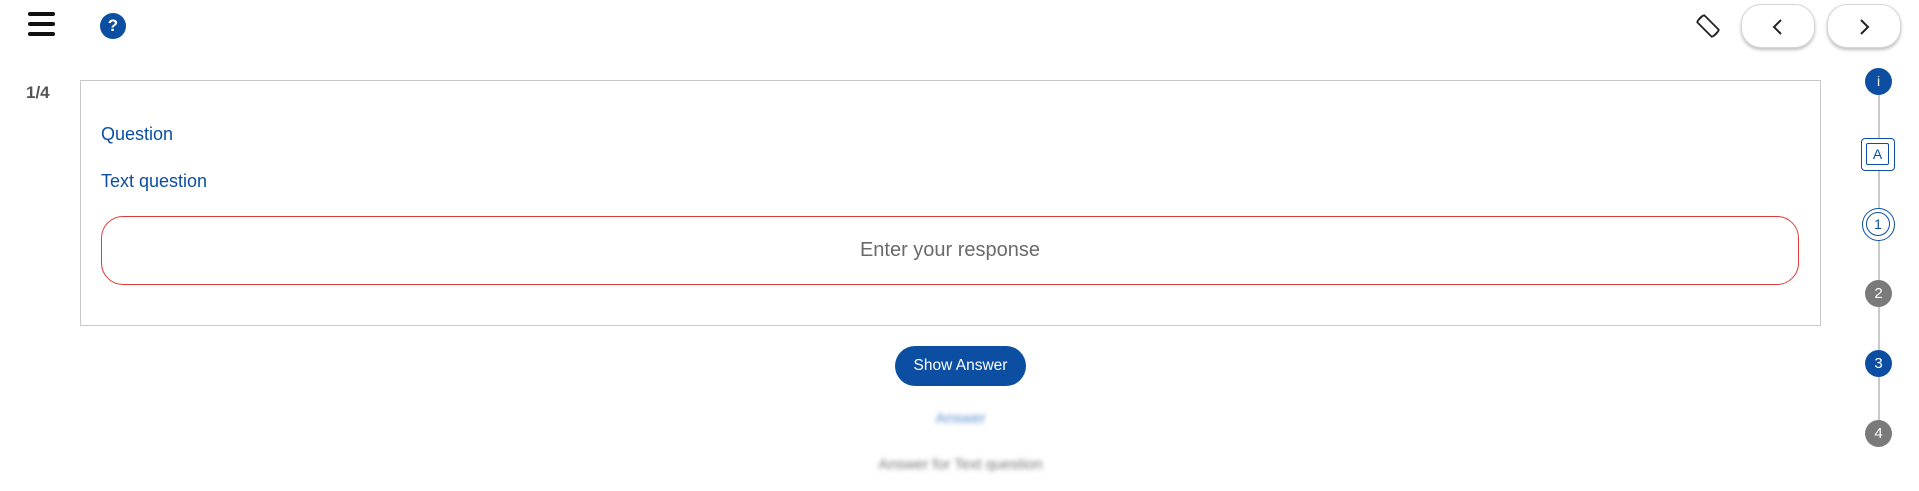  I want to click on hamburger-menu-icon, so click(43, 24).